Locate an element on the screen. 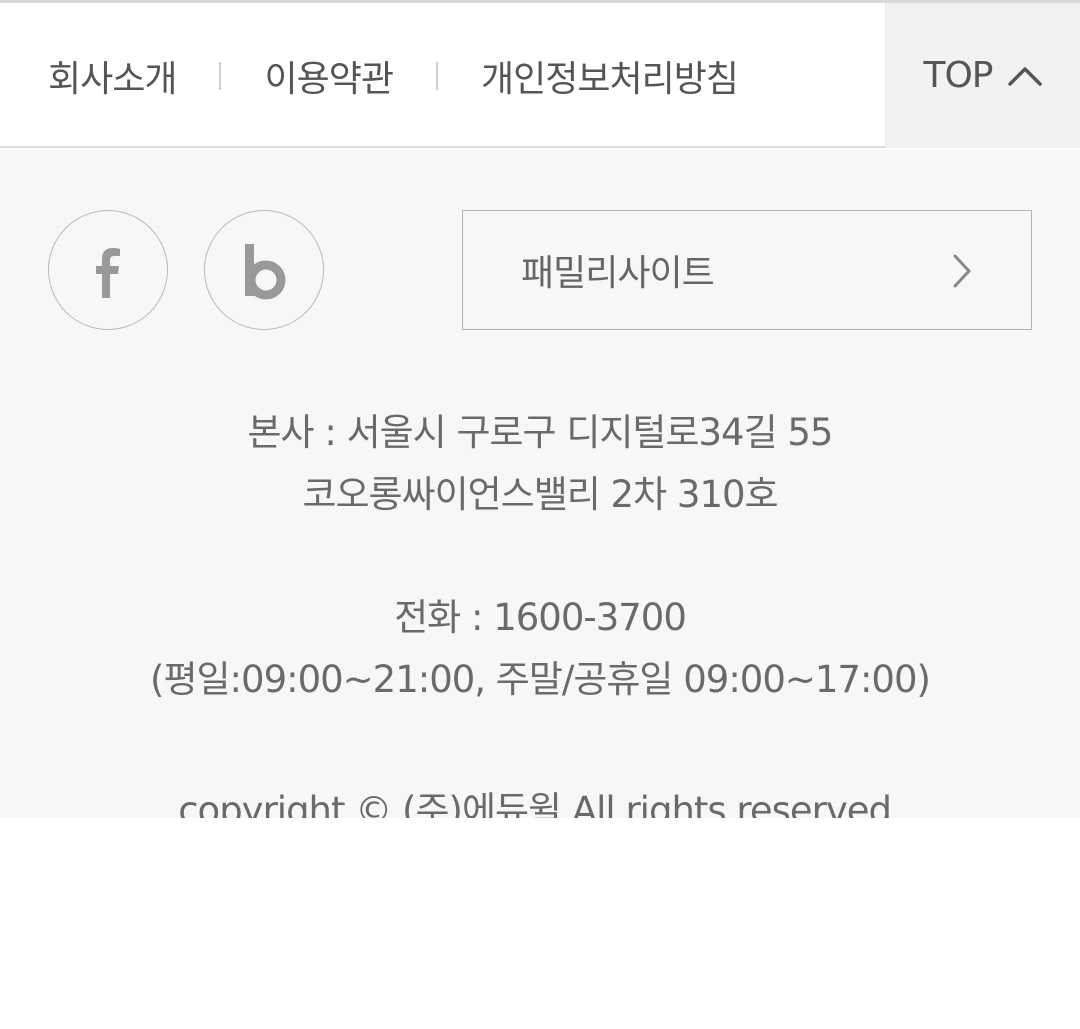  facebook-button is located at coordinates (108, 270).